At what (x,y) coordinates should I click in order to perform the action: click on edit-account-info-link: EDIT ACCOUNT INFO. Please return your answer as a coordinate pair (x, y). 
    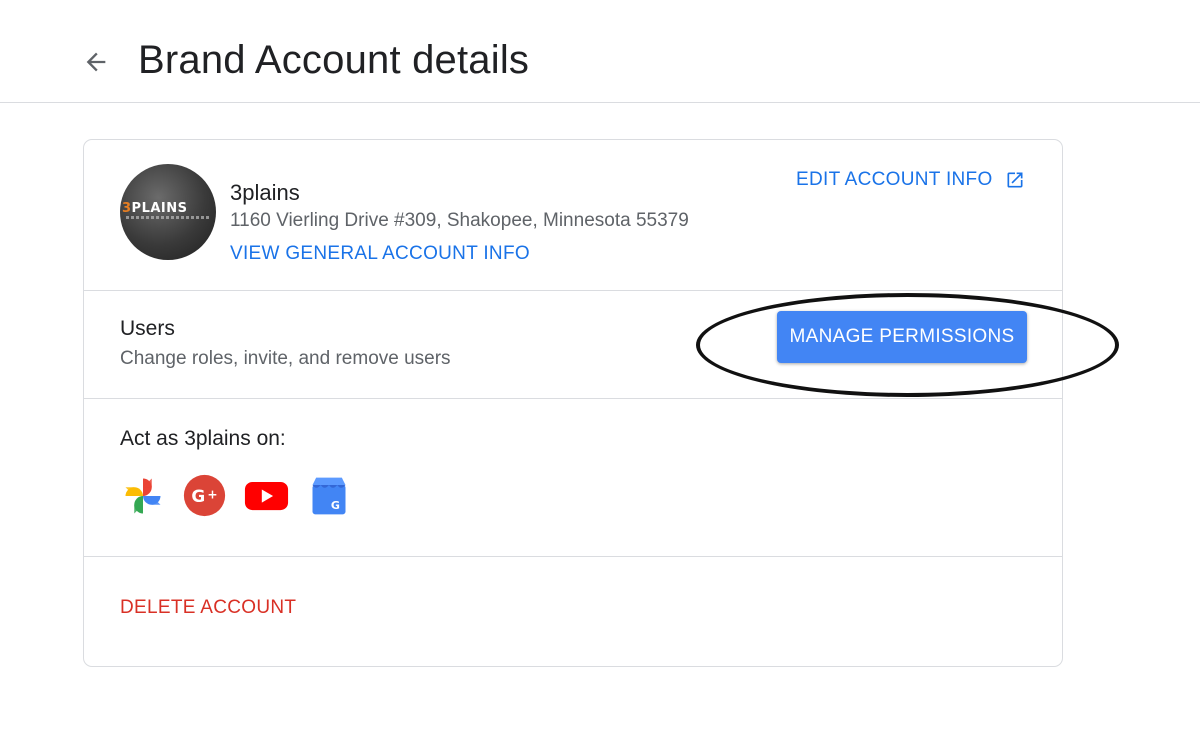
    Looking at the image, I should click on (910, 180).